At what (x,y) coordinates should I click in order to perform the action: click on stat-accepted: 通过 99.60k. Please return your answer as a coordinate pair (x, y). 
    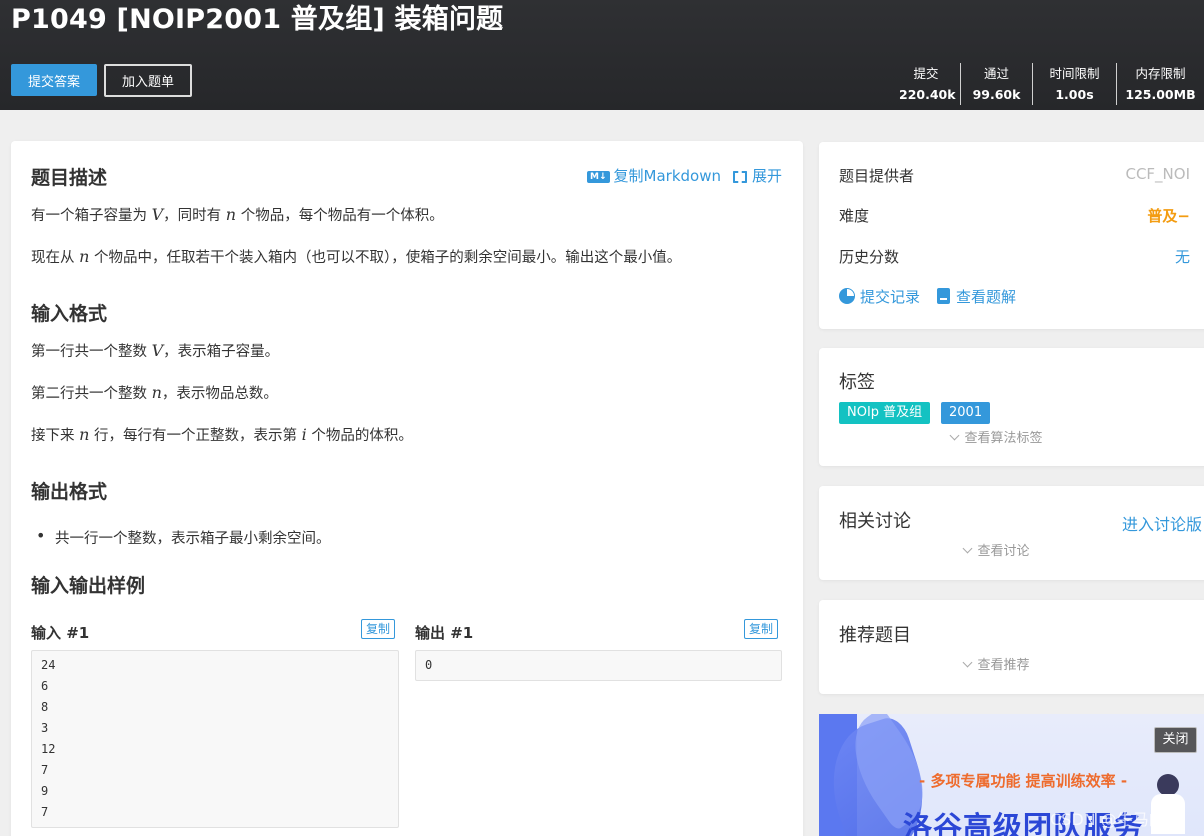
    Looking at the image, I should click on (996, 84).